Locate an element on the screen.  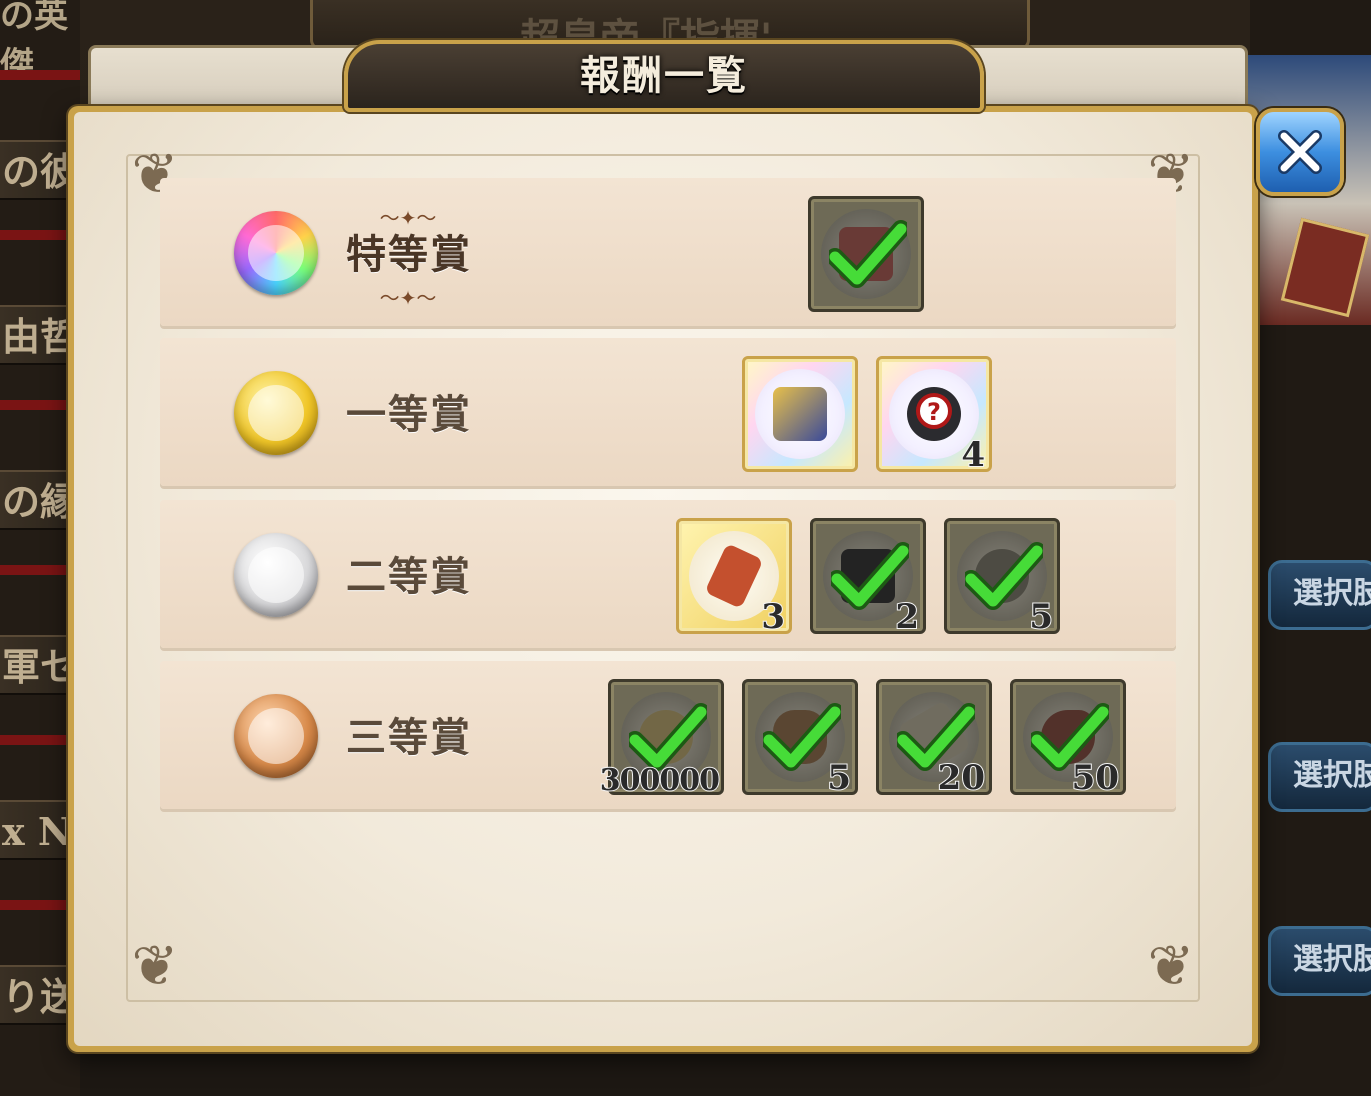
ornament-top-icon: 〜✦〜 is located at coordinates (408, 218).